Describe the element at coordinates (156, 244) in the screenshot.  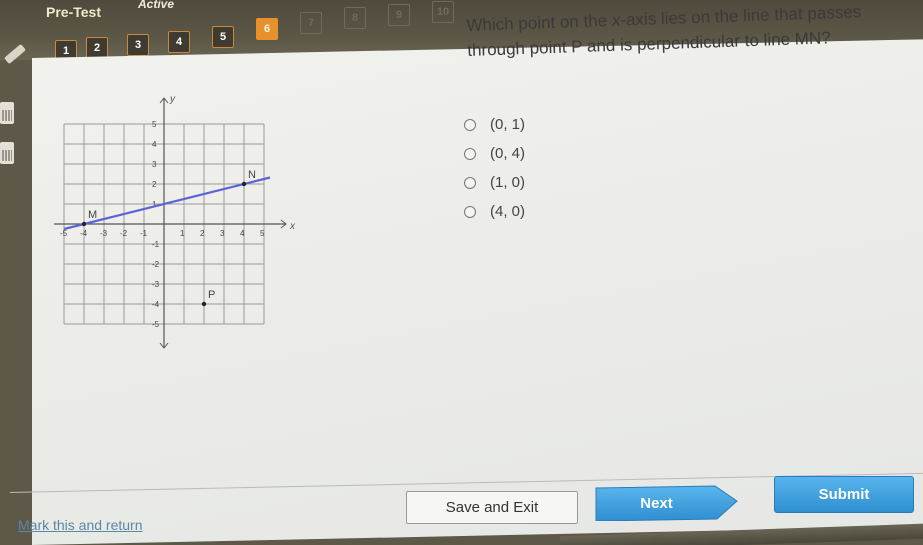
I see `y-tick-label: -1` at that location.